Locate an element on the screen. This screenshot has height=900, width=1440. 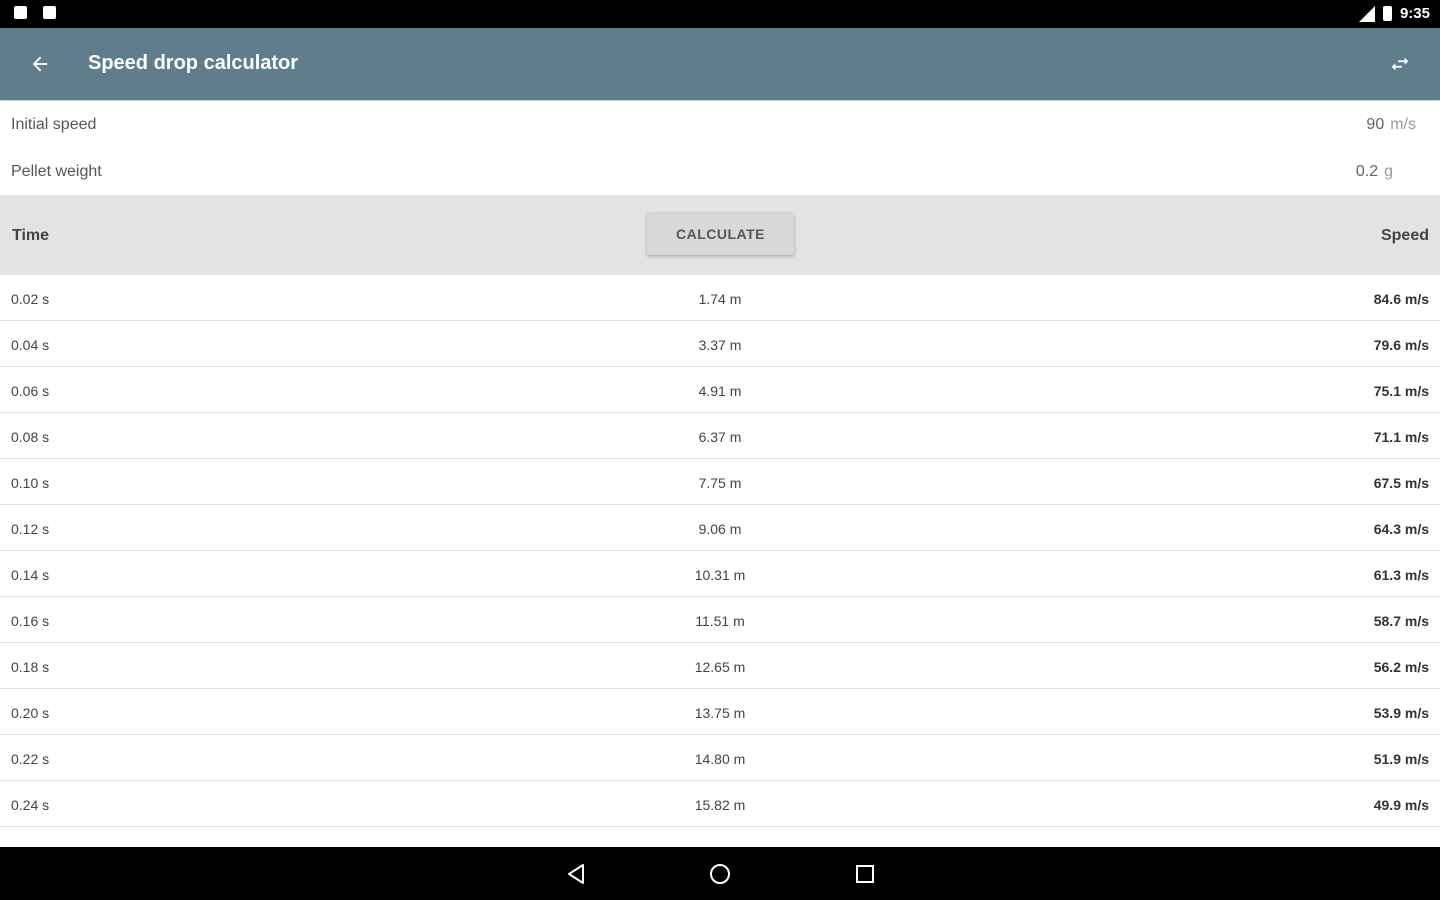
table-row: 0.24 s 15.82 m 49.9 m/s is located at coordinates (720, 804).